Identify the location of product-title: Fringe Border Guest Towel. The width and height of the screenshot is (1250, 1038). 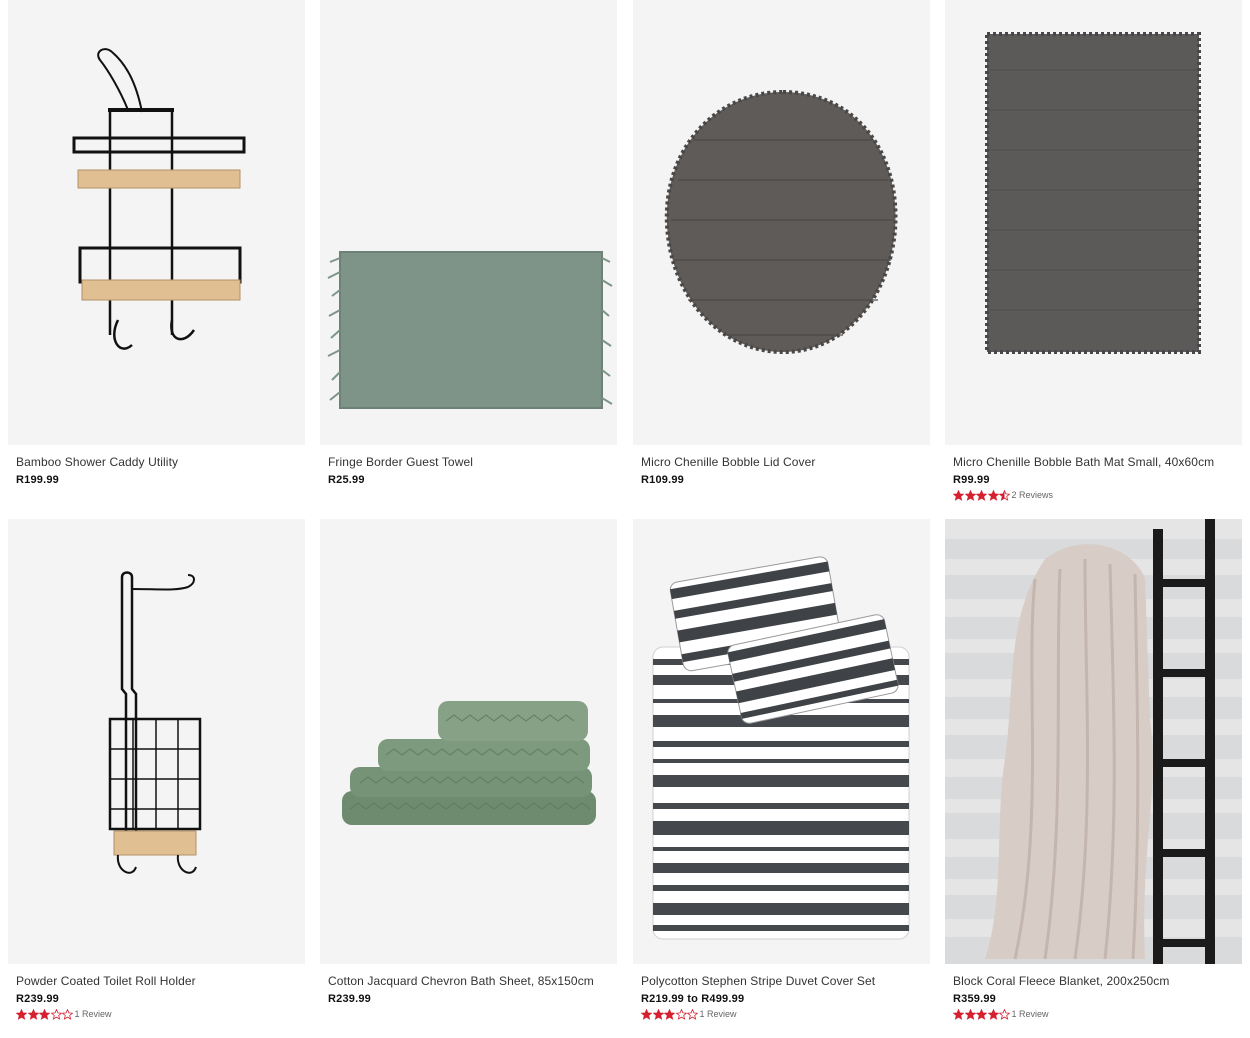
(400, 462).